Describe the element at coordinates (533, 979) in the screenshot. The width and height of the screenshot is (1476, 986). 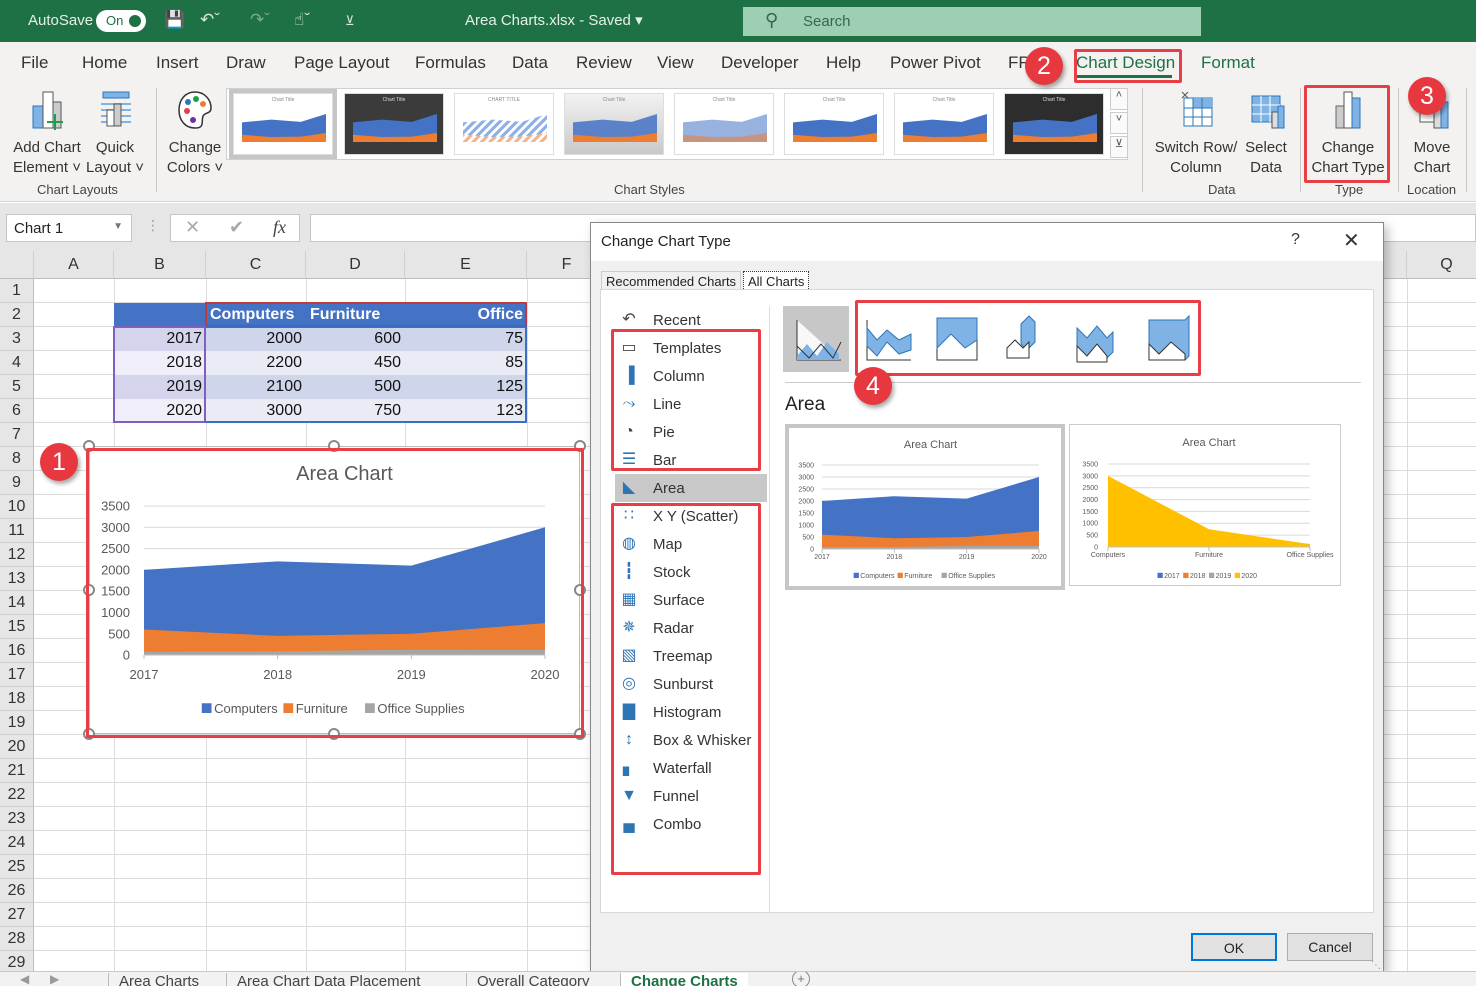
I see `sheet-tab-overall-category: Overall Category` at that location.